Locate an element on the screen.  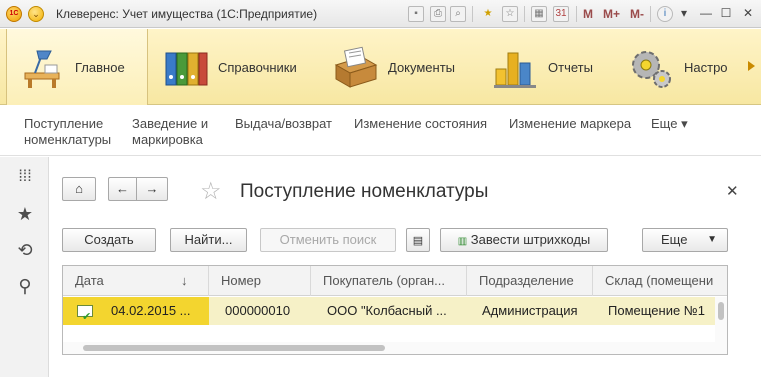
posted-document-icon is located at coordinates (85, 314).